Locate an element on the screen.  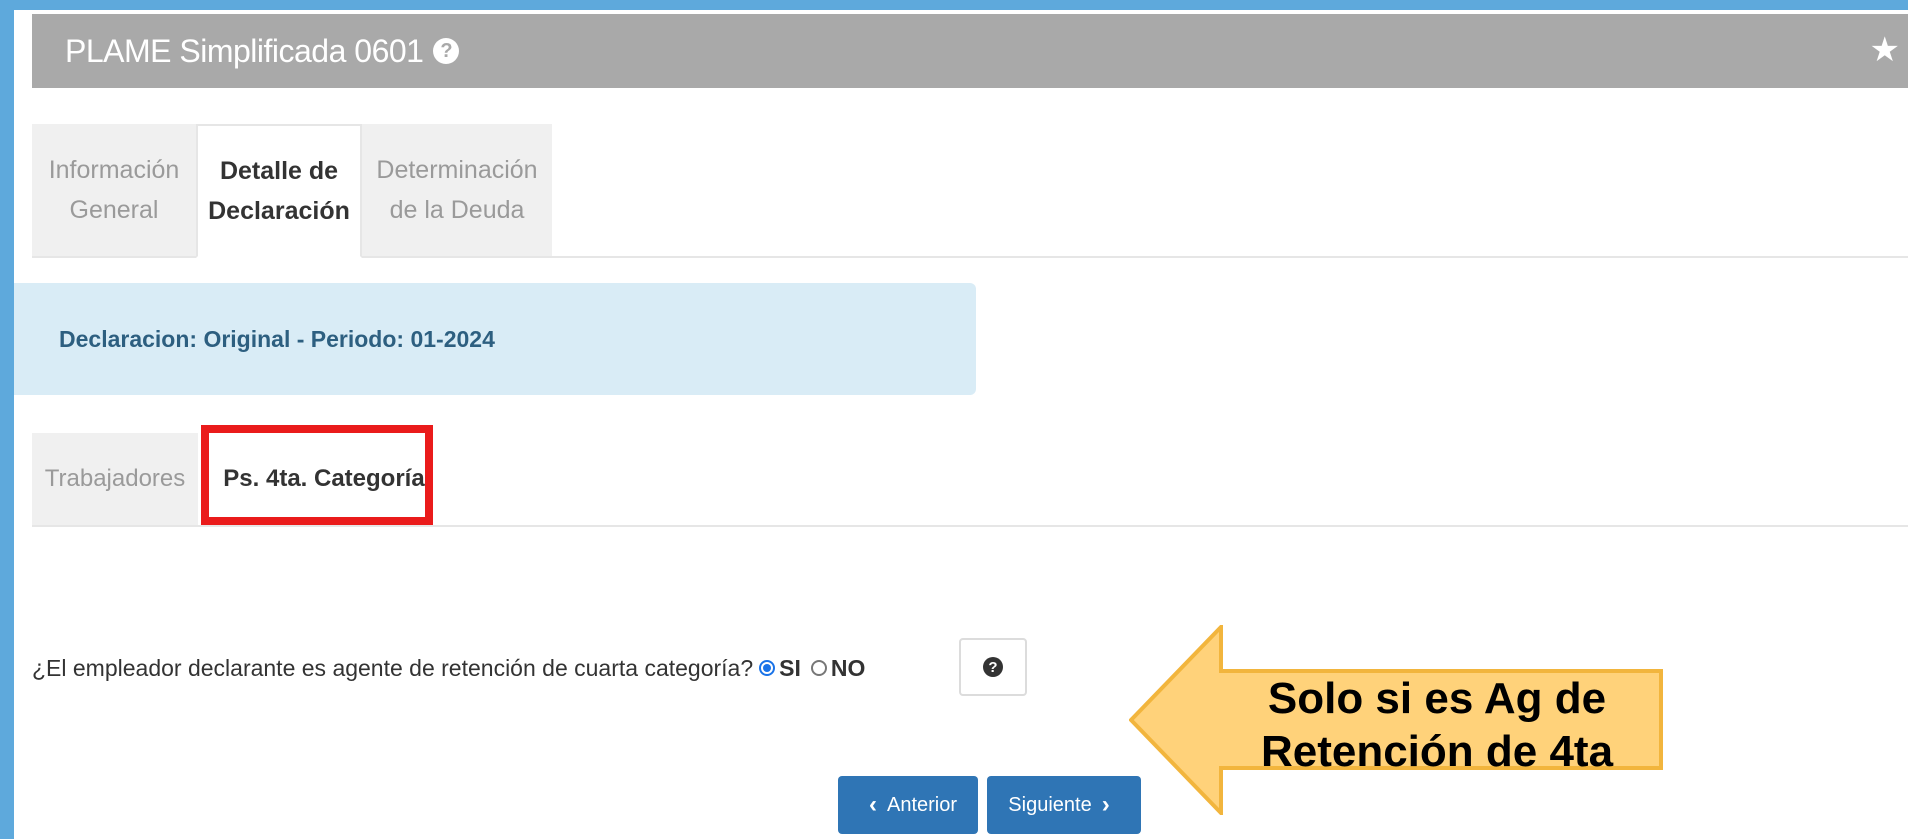
tab-detalle-declaracion: Detalle de Declaración is located at coordinates (279, 191).